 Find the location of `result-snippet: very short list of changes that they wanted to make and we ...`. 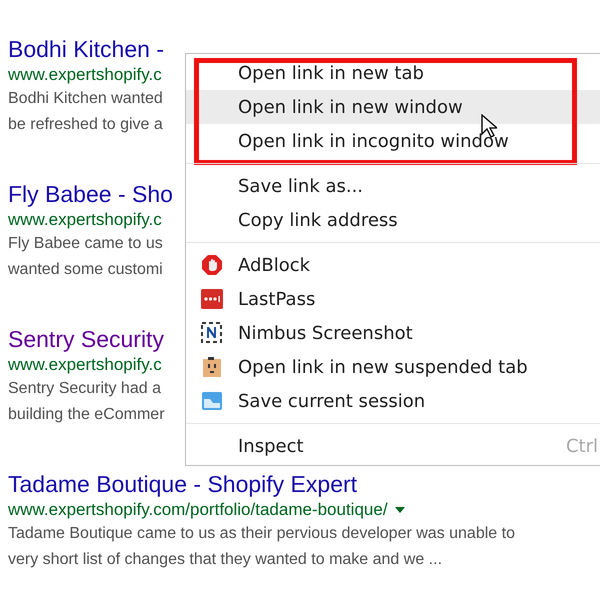

result-snippet: very short list of changes that they wanted to make and we ... is located at coordinates (225, 560).